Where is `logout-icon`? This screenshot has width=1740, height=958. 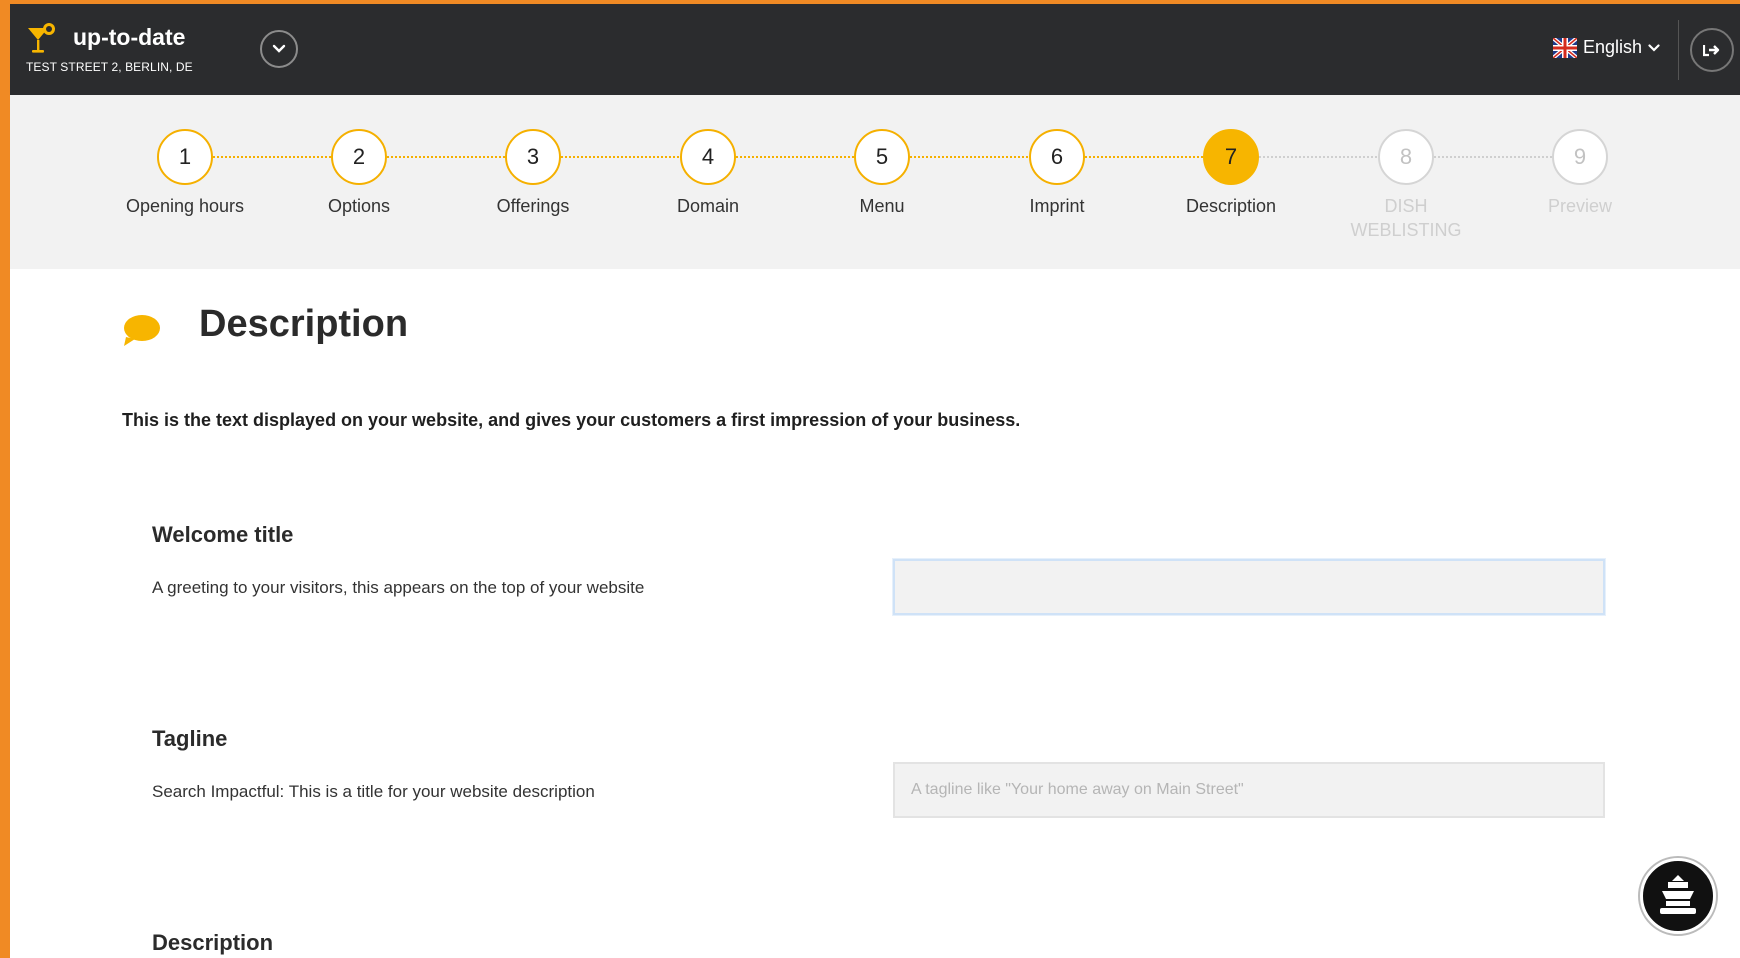
logout-icon is located at coordinates (1711, 51).